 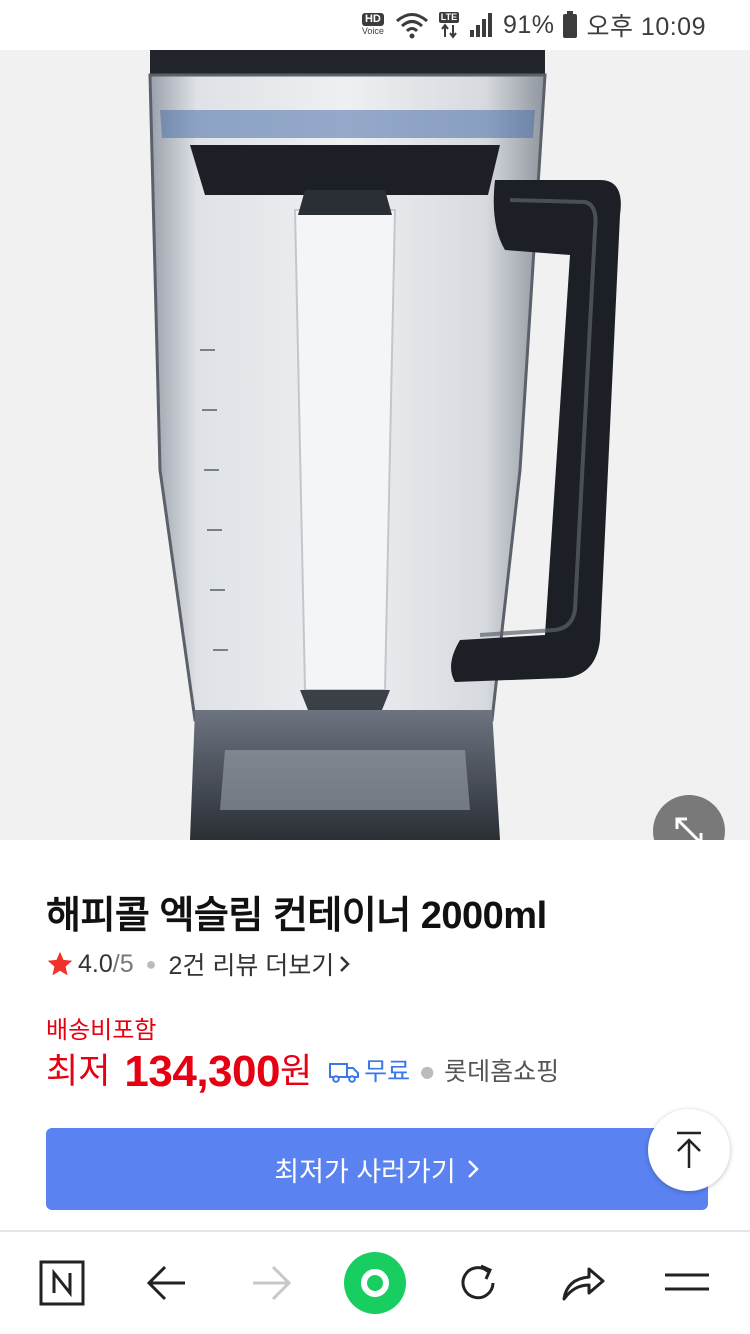 I want to click on arrow-up-icon, so click(x=689, y=1149).